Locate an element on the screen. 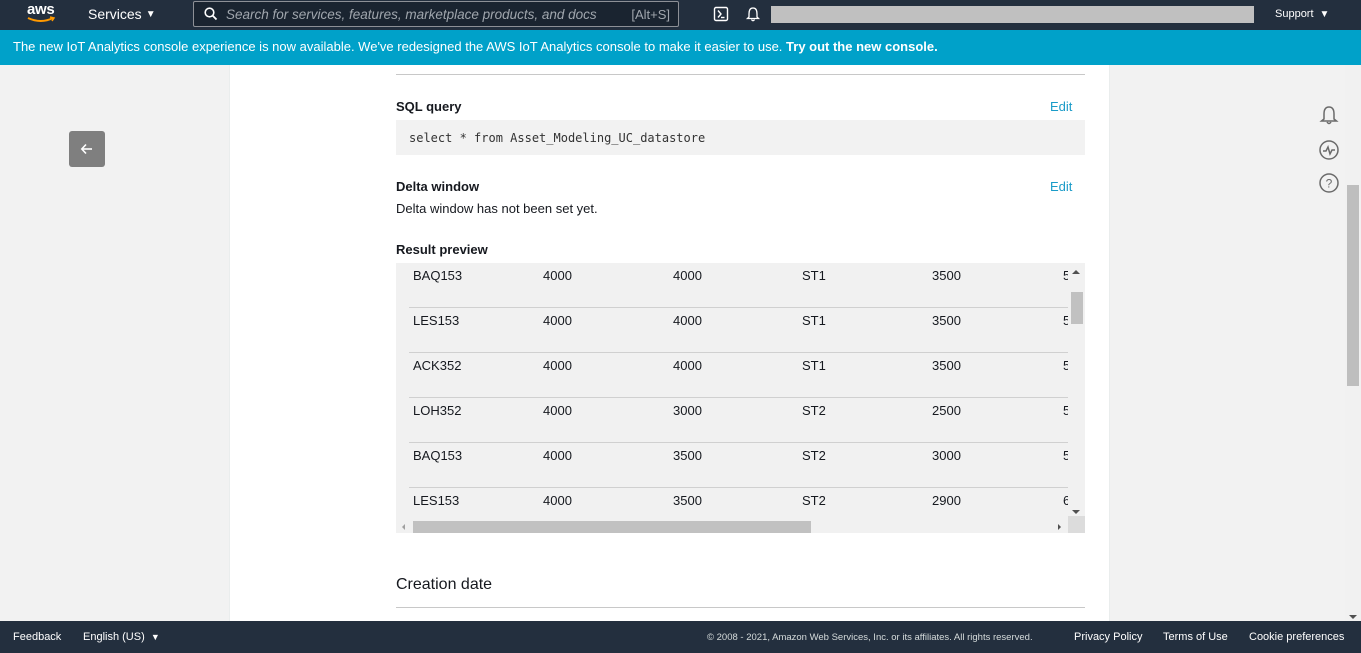 The height and width of the screenshot is (653, 1361). support-menu: Support ▼ is located at coordinates (1302, 14).